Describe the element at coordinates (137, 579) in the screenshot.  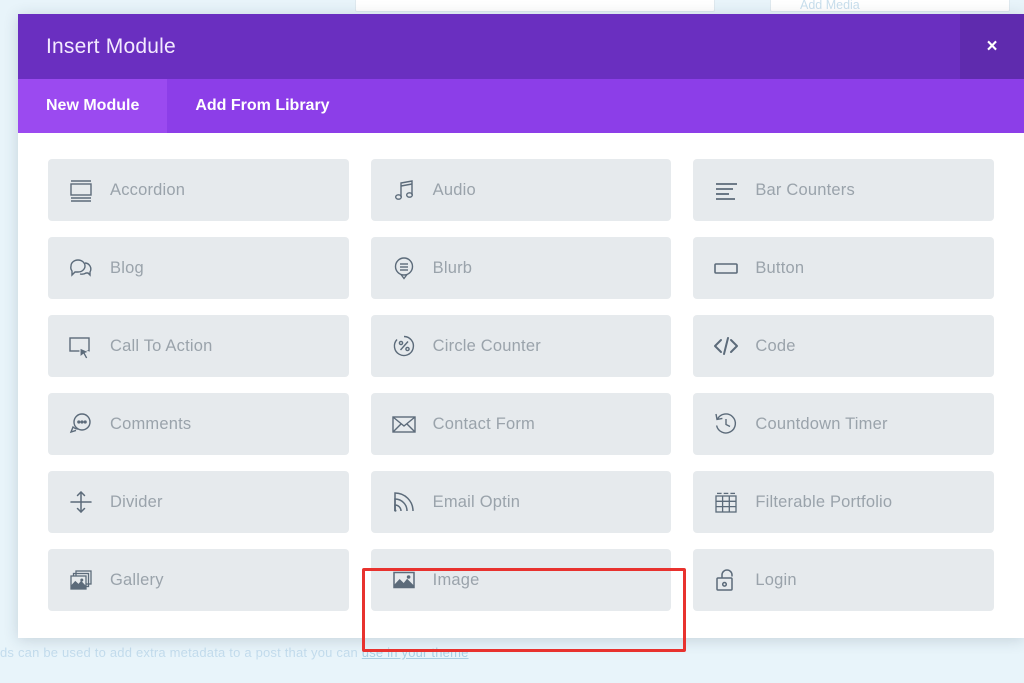
I see `module-label: Gallery` at that location.